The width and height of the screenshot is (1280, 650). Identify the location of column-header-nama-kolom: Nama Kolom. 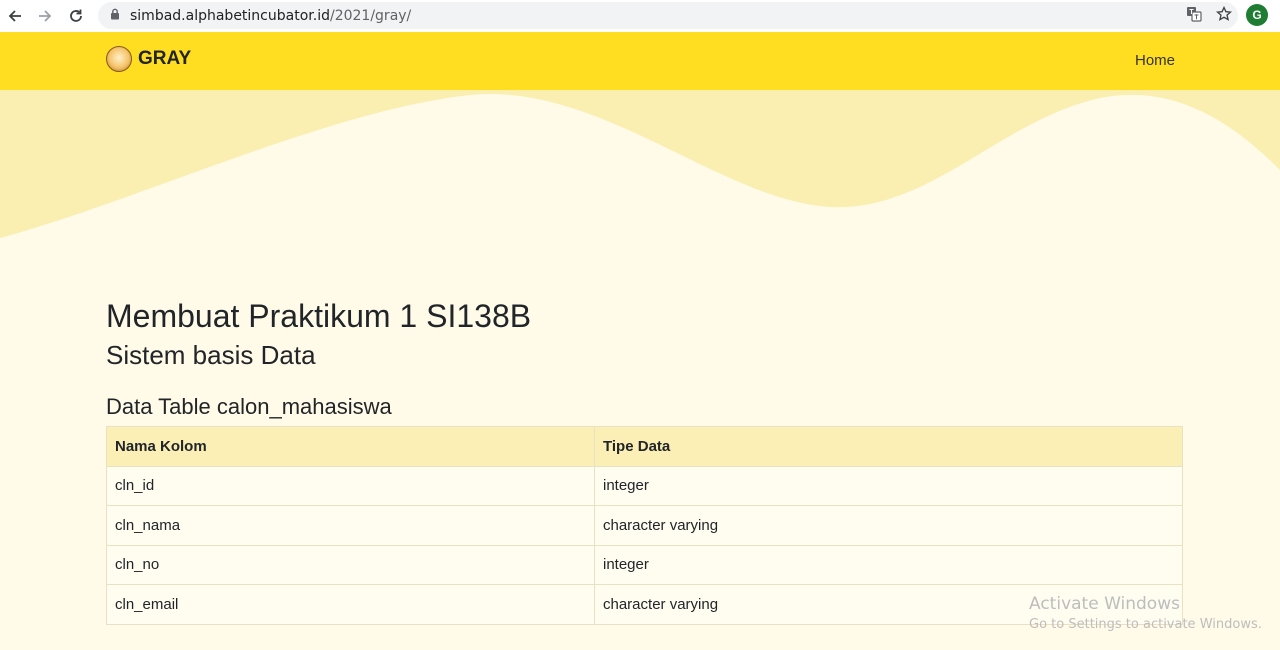
(350, 446).